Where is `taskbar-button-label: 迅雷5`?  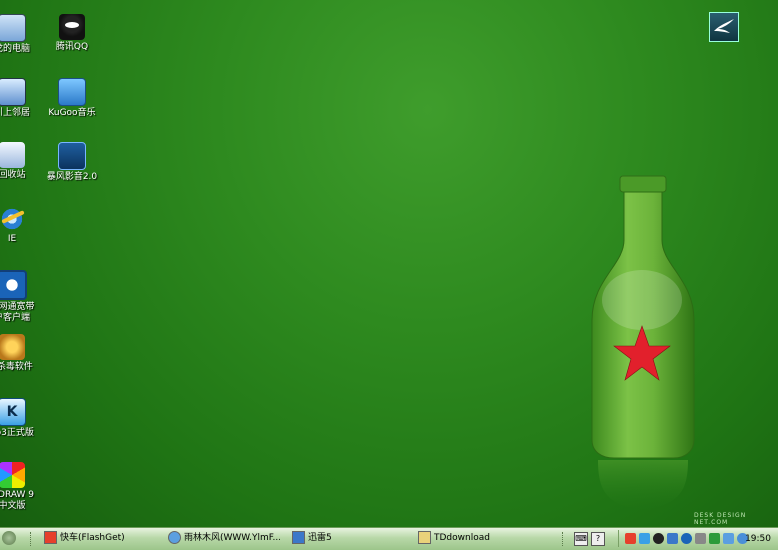 taskbar-button-label: 迅雷5 is located at coordinates (320, 538).